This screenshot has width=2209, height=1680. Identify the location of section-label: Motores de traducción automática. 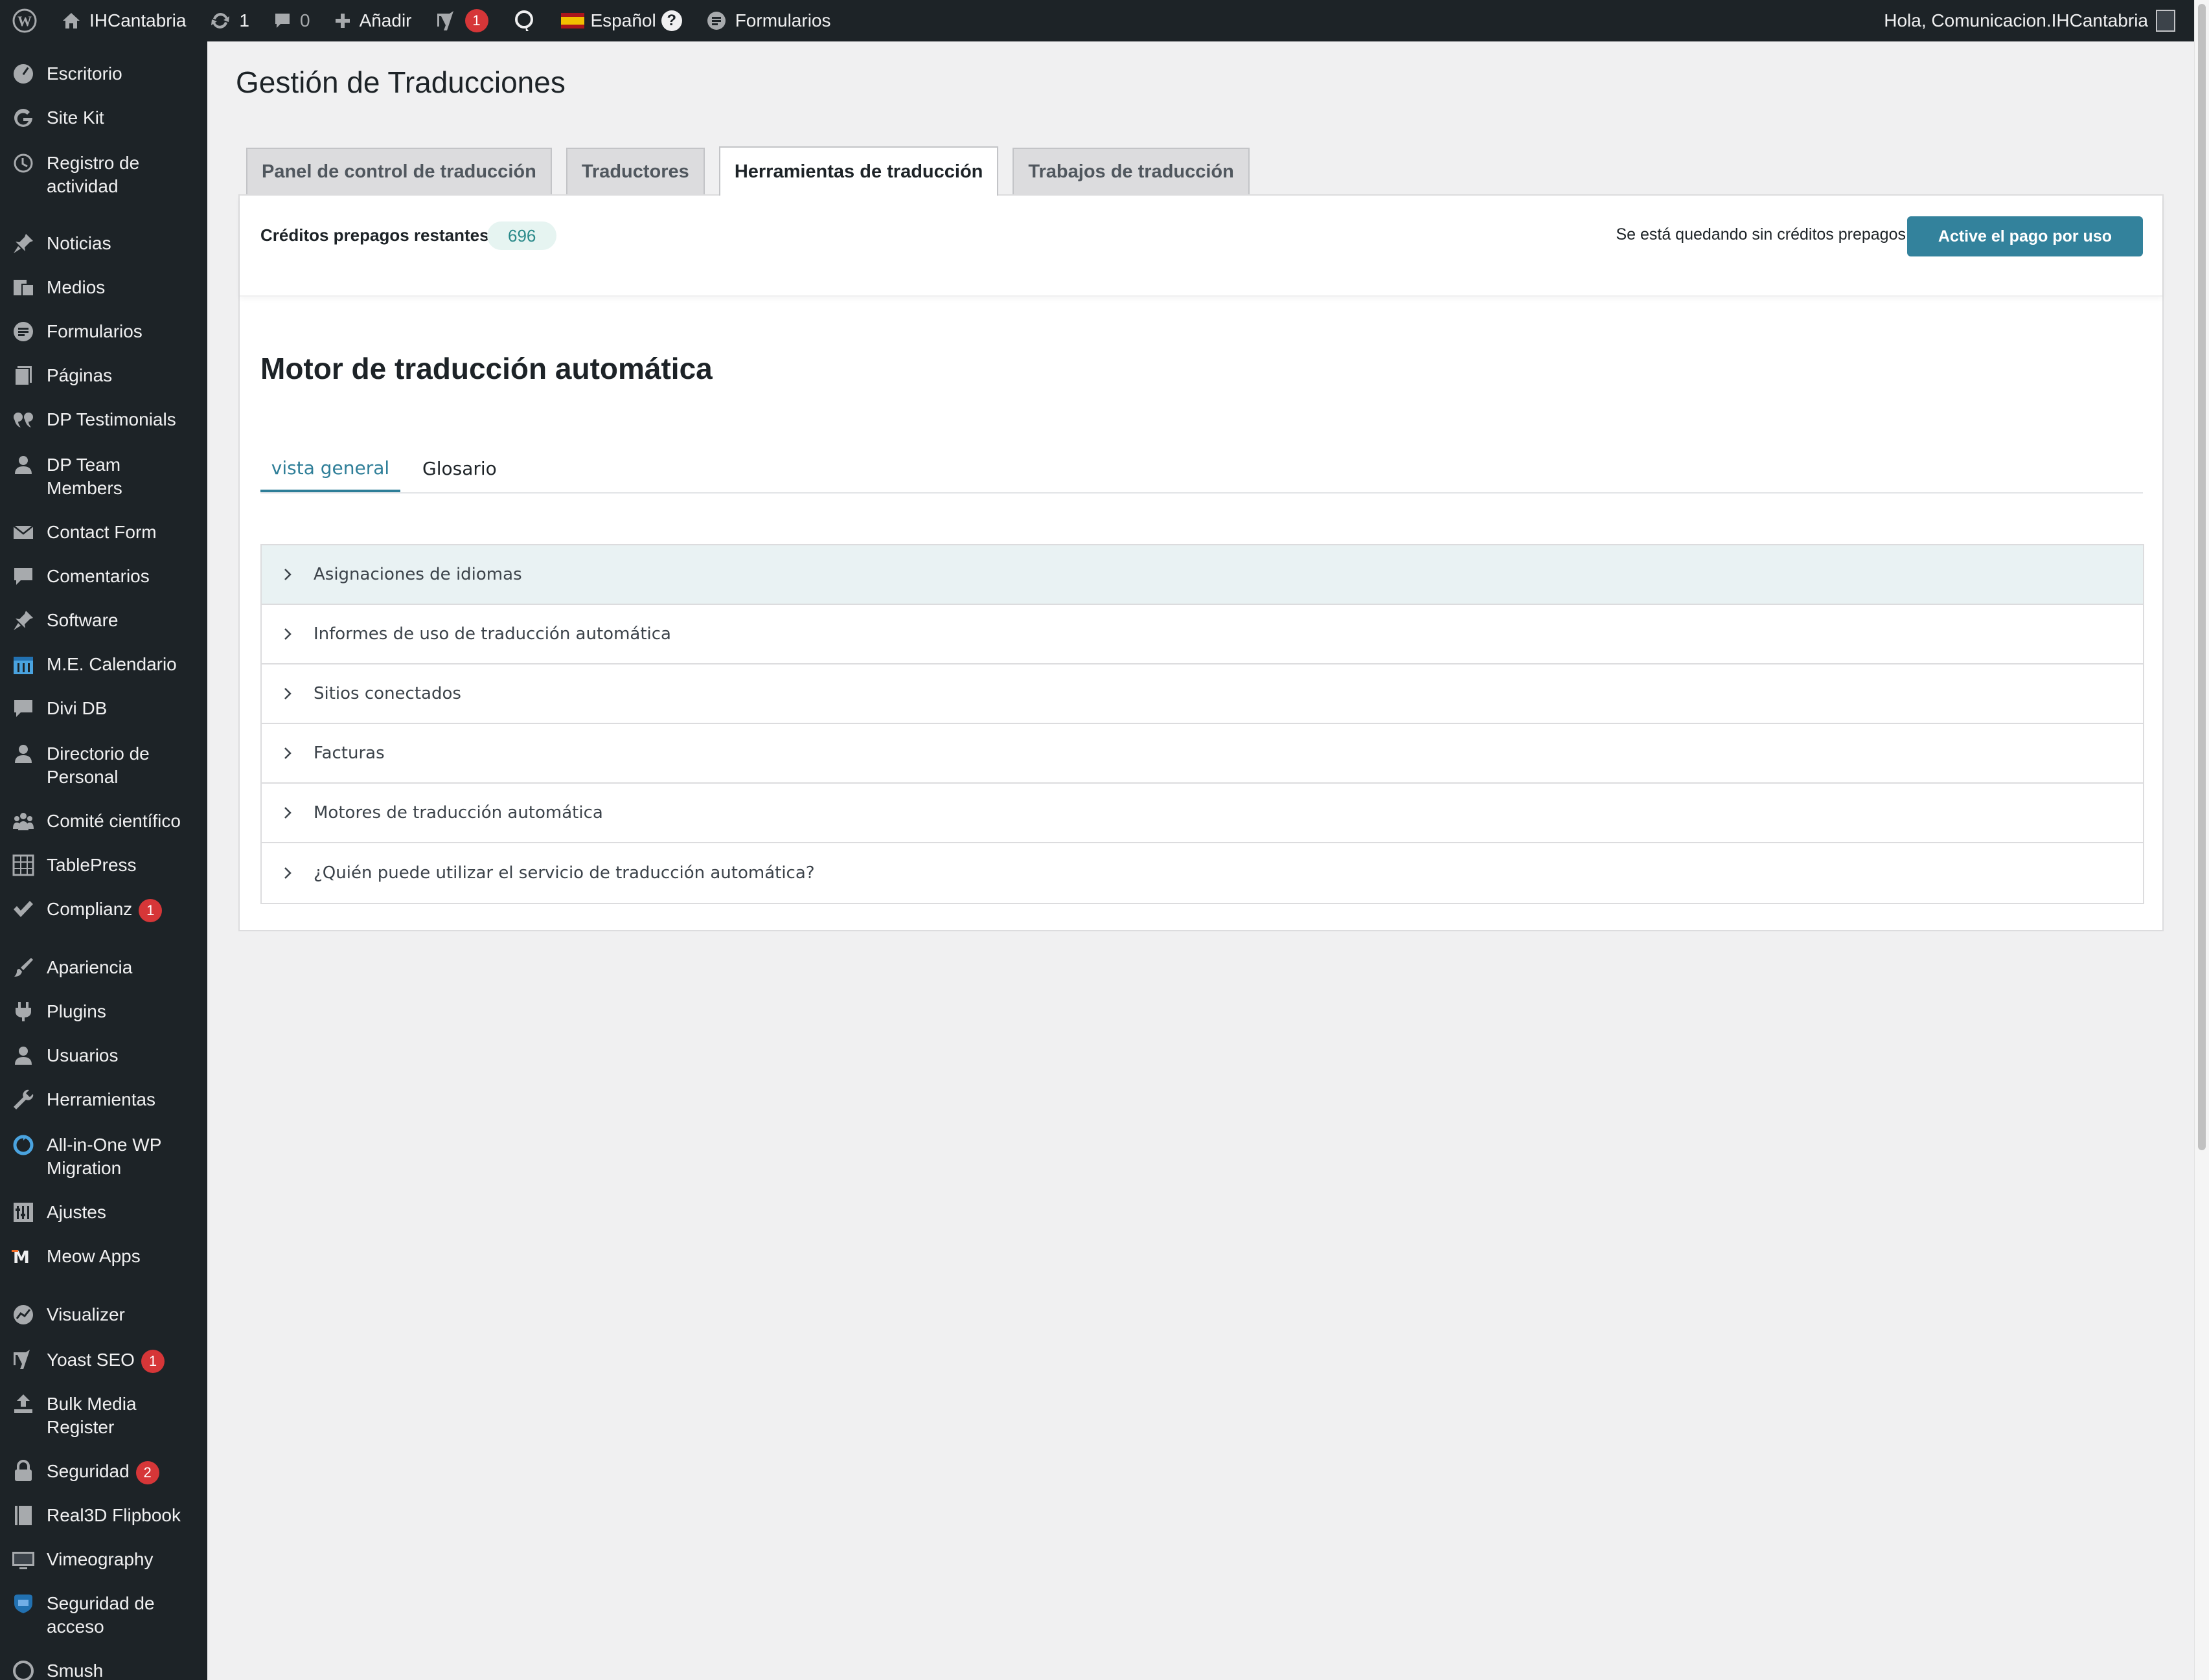
(459, 813).